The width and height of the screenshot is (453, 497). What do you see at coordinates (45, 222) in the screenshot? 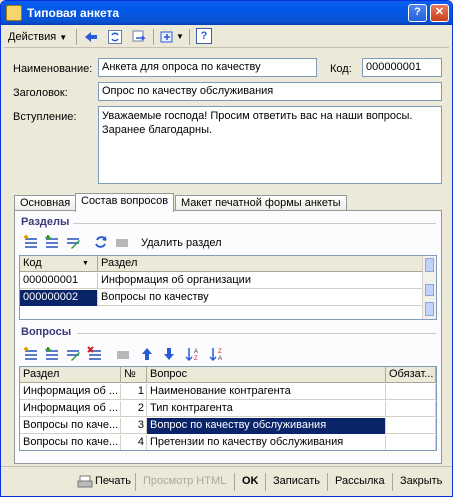
I see `sections-title: Разделы` at bounding box center [45, 222].